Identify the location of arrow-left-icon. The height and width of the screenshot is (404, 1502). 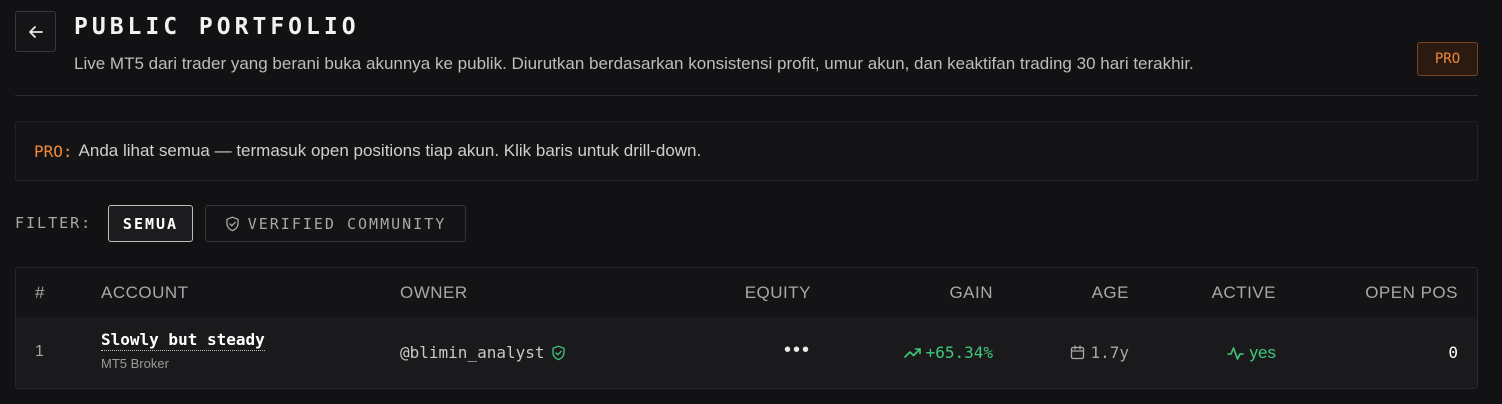
(35, 31).